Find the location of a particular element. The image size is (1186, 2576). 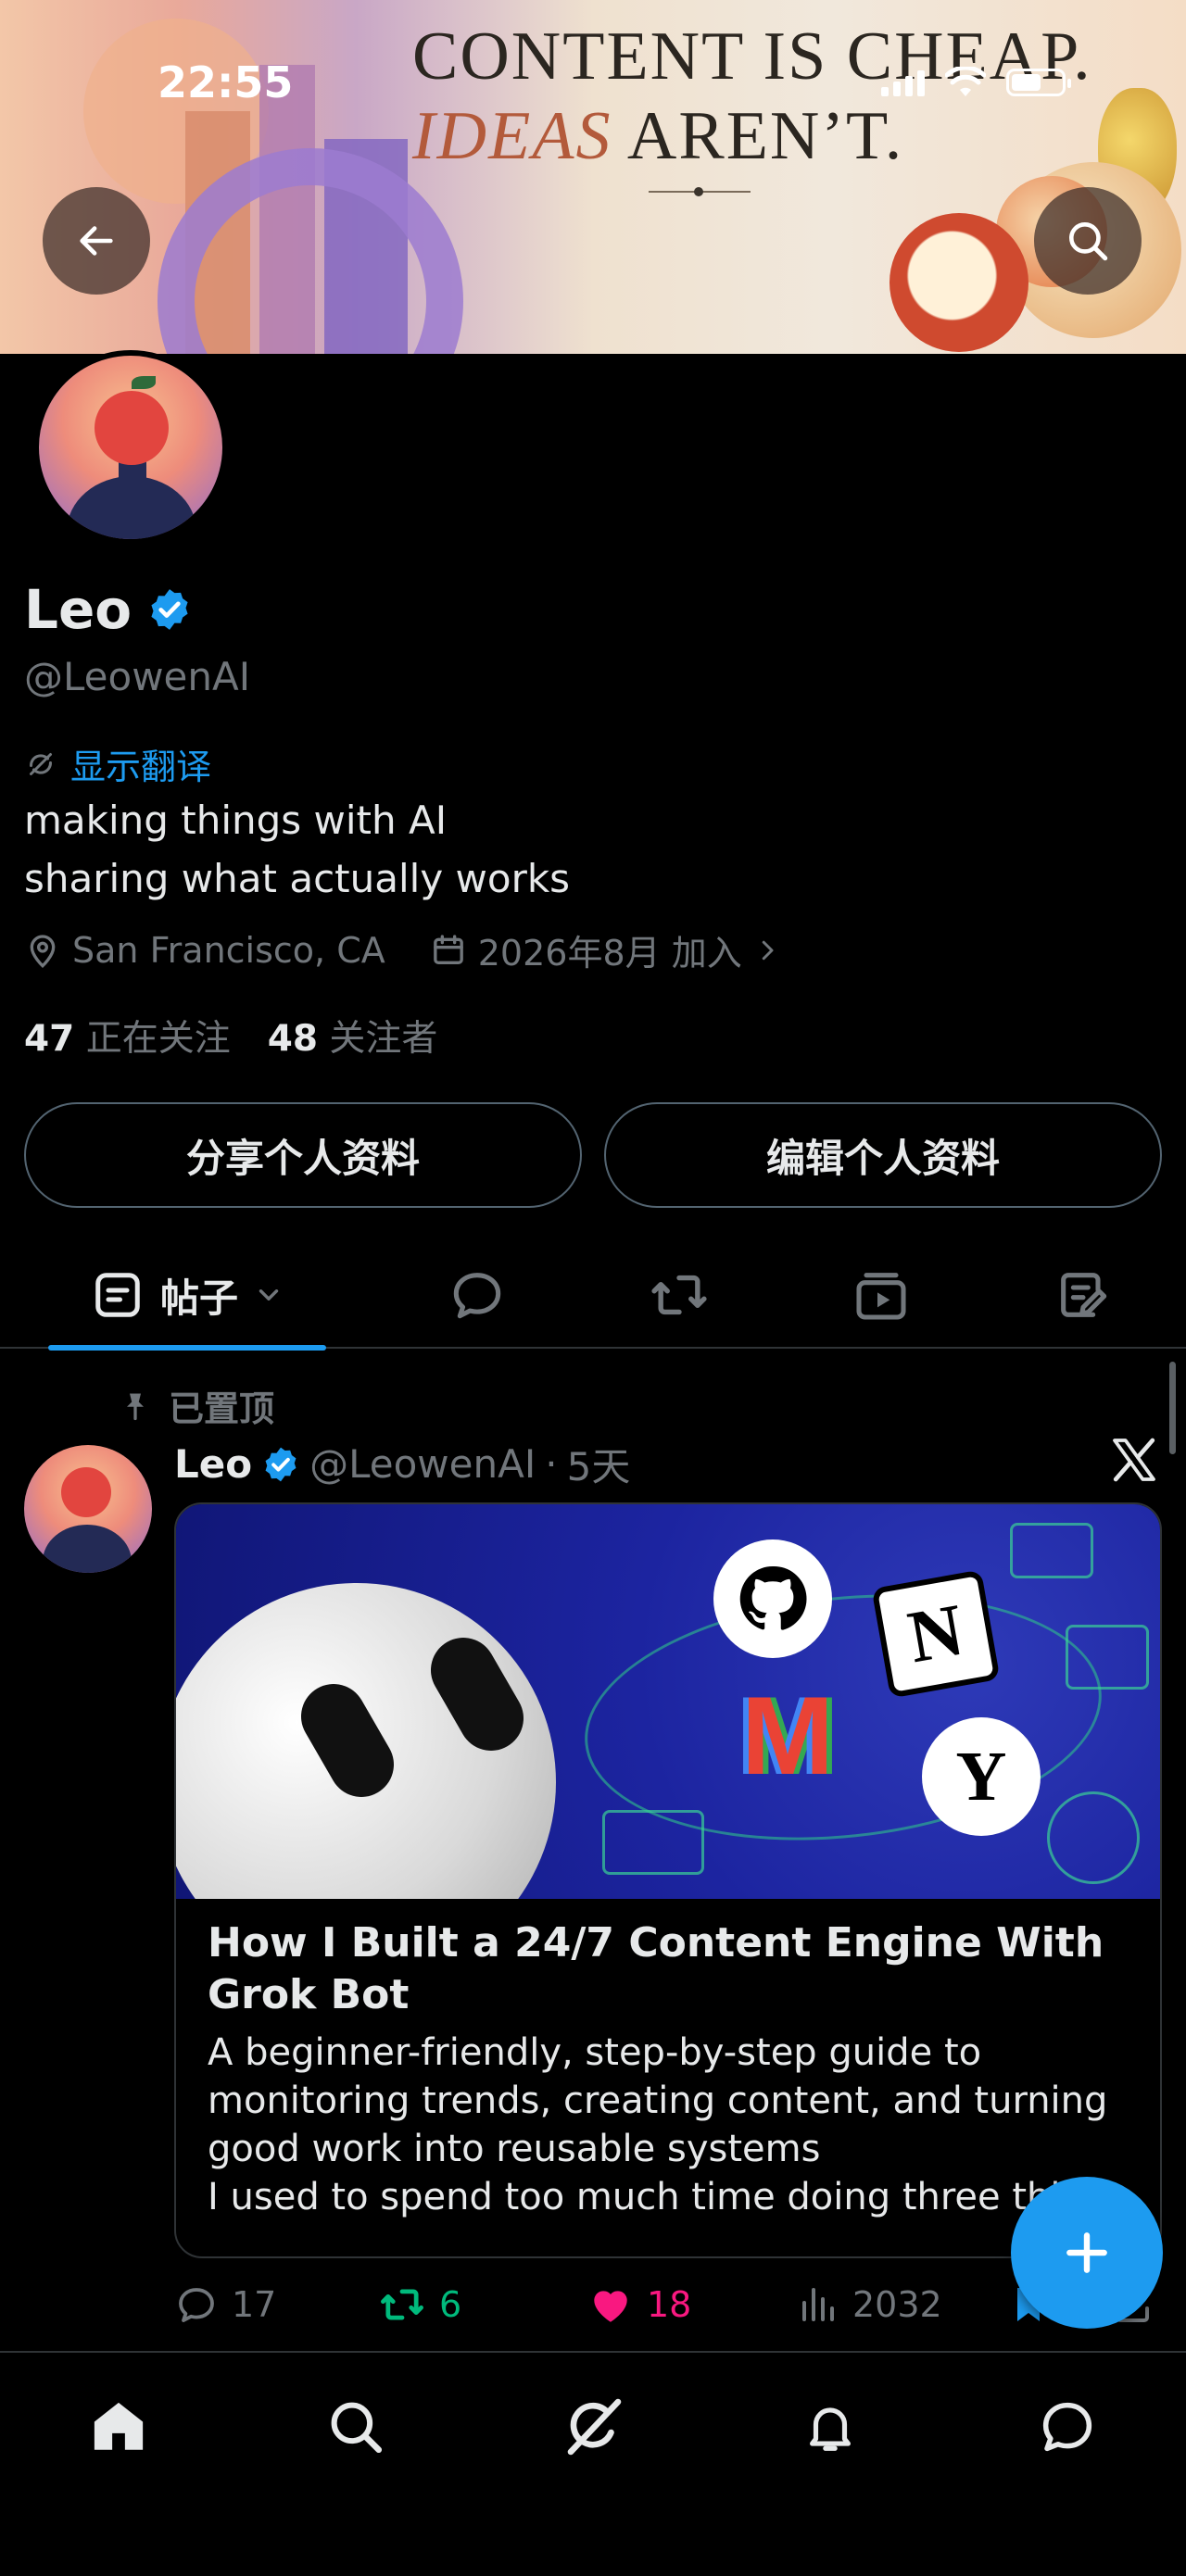

x-glyph is located at coordinates (1134, 1460).